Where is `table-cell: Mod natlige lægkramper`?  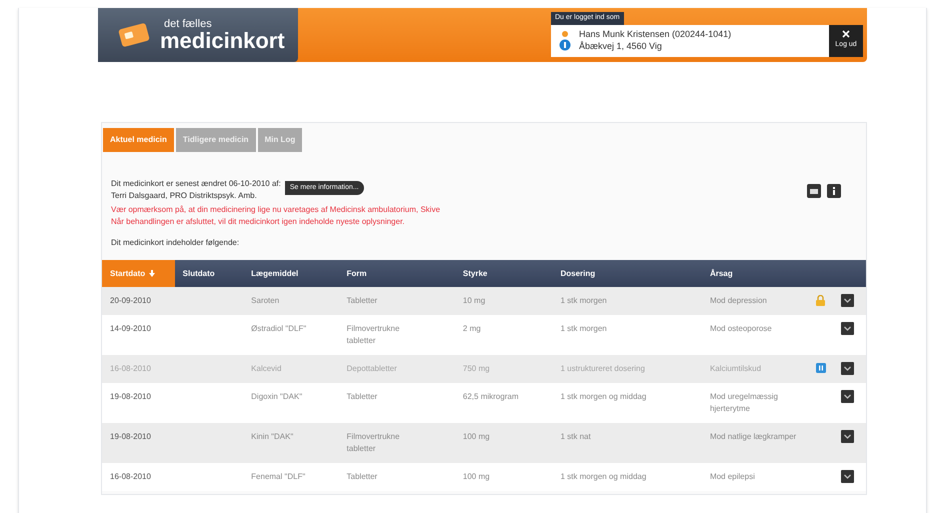
table-cell: Mod natlige lægkramper is located at coordinates (753, 437).